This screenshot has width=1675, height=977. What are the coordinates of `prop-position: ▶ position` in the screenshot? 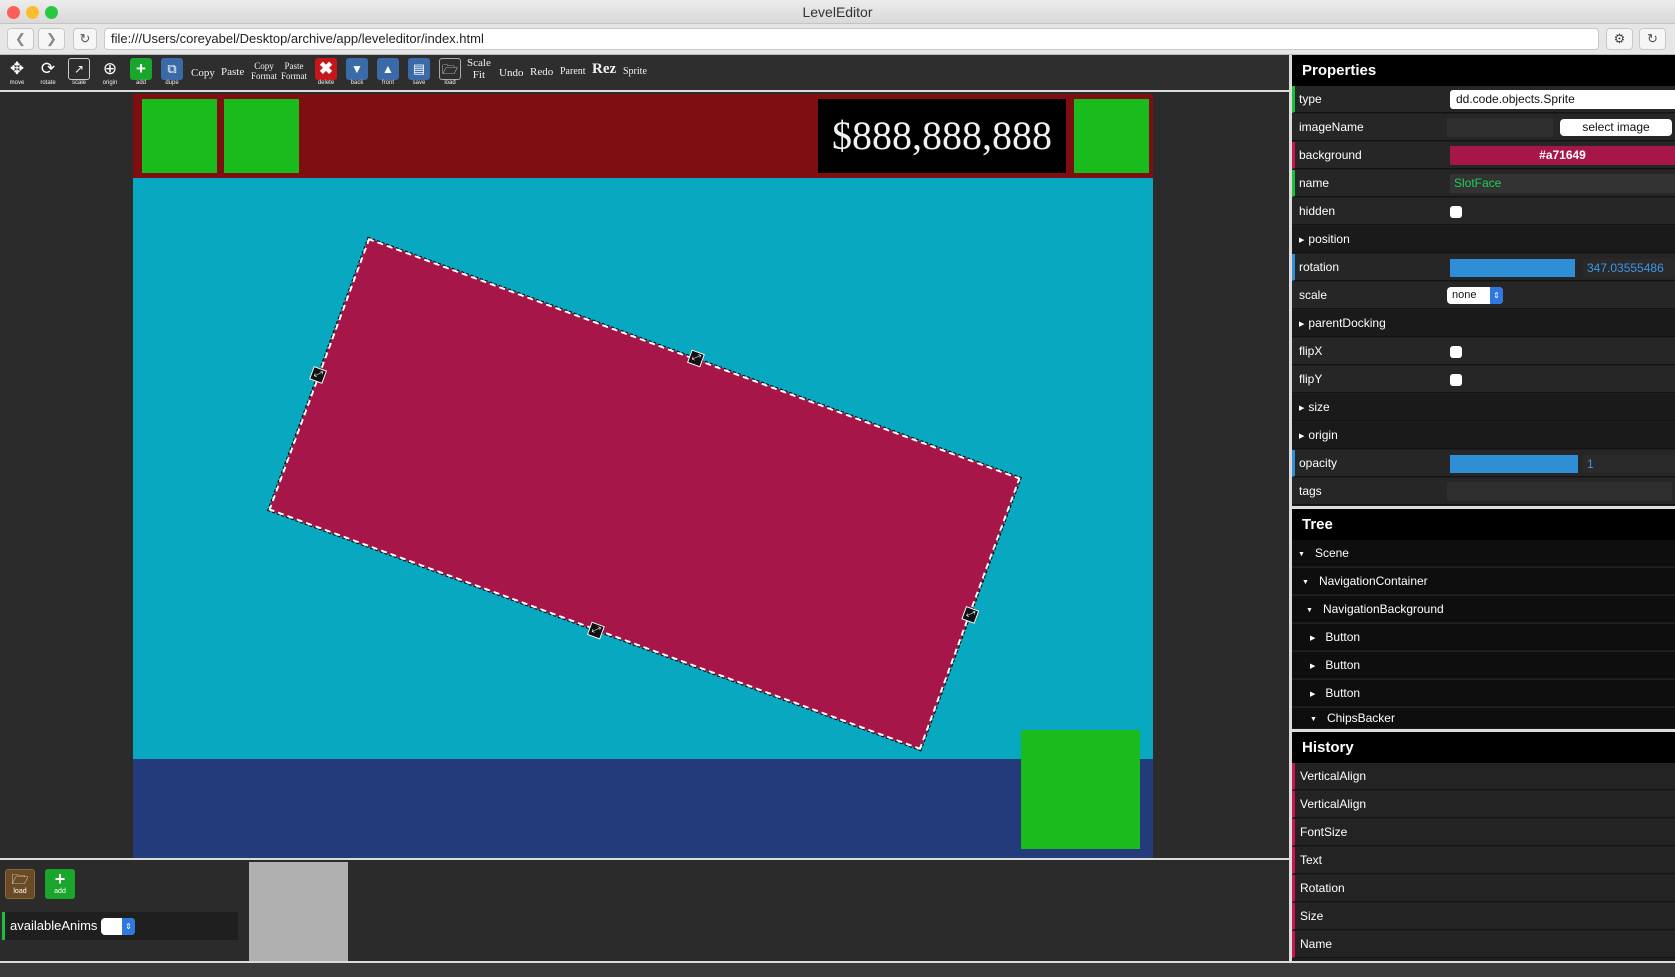 It's located at (1483, 239).